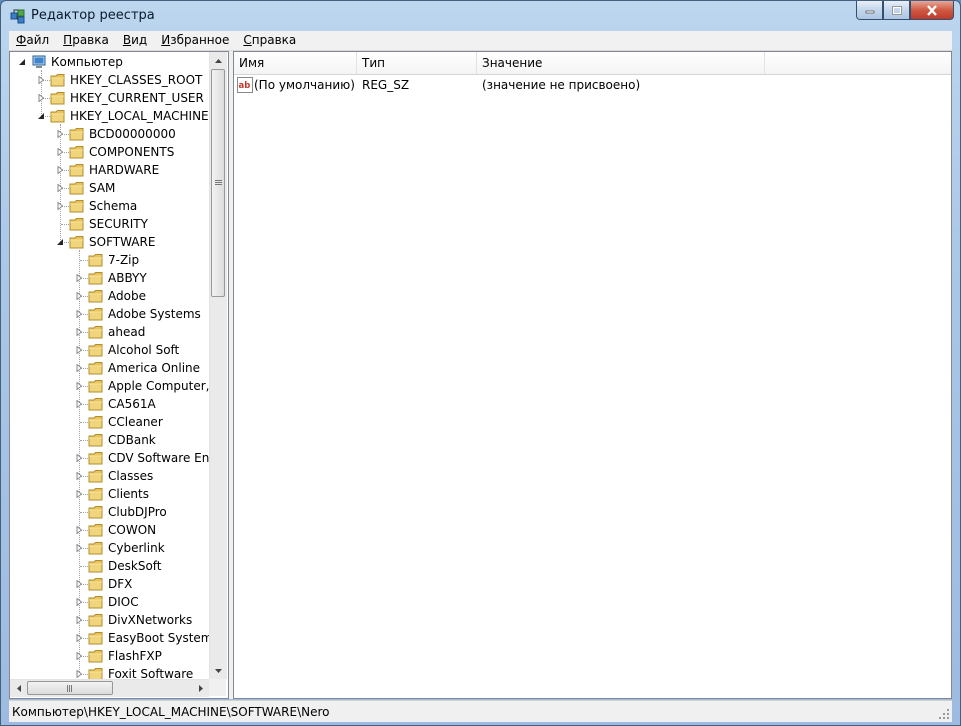  Describe the element at coordinates (109, 404) in the screenshot. I see `tree-item-ca561a: CA561A` at that location.